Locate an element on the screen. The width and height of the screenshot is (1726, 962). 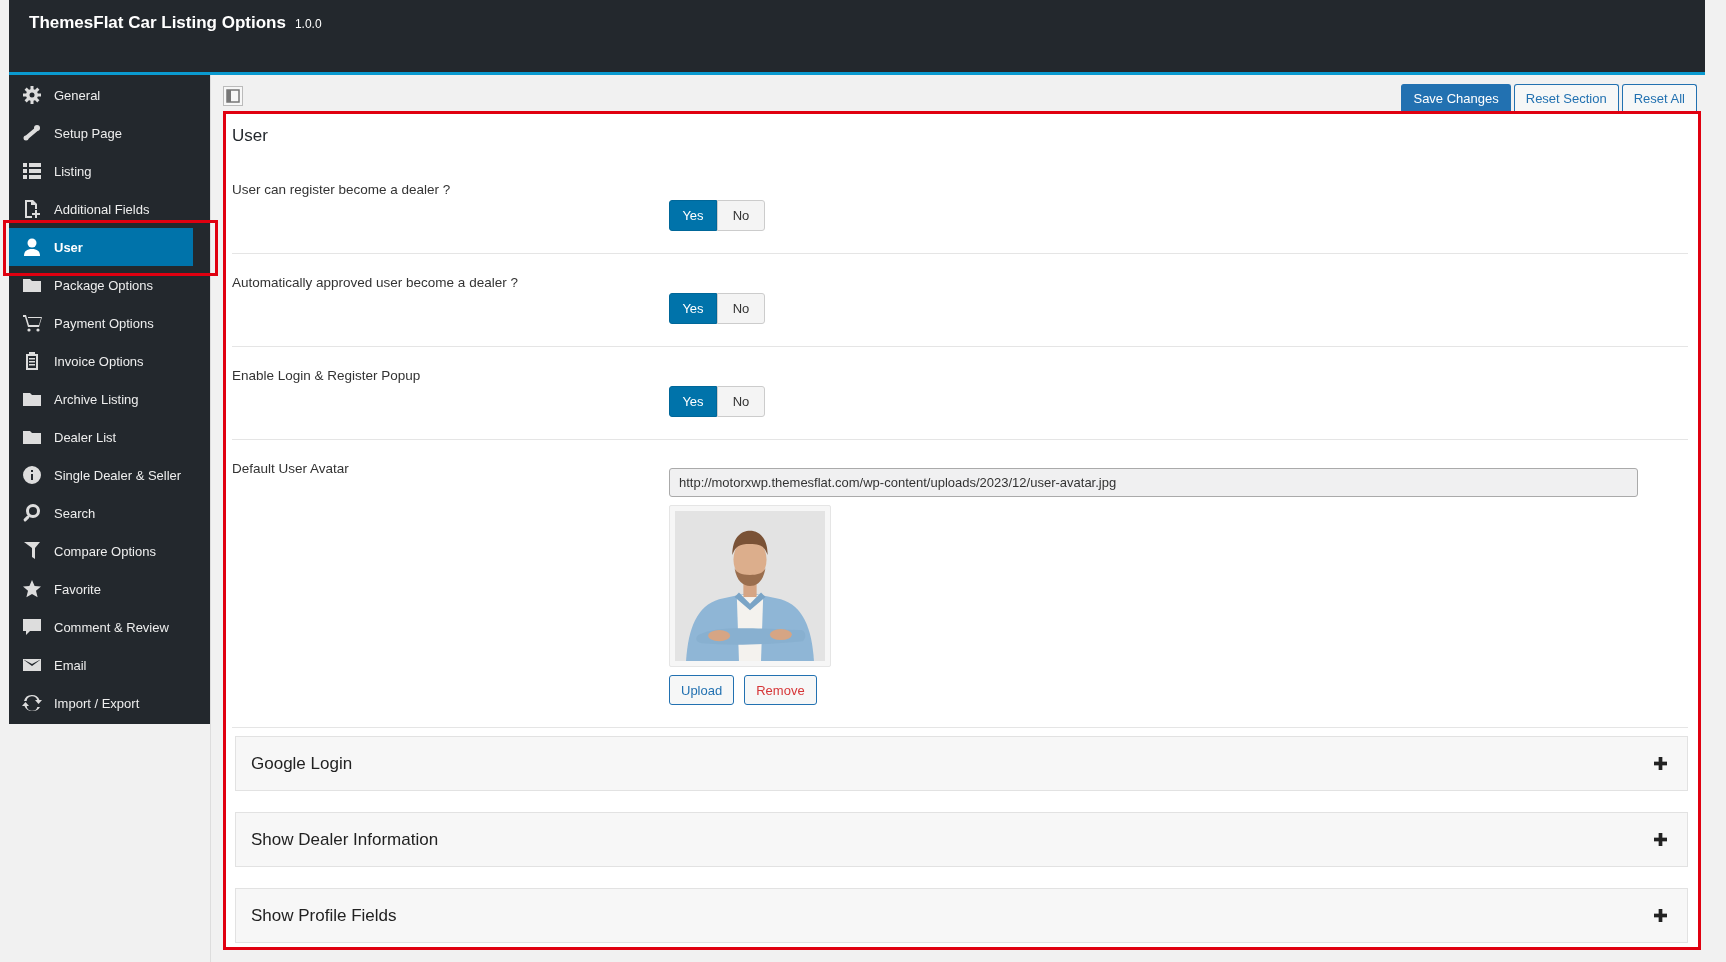
star-icon is located at coordinates (32, 589).